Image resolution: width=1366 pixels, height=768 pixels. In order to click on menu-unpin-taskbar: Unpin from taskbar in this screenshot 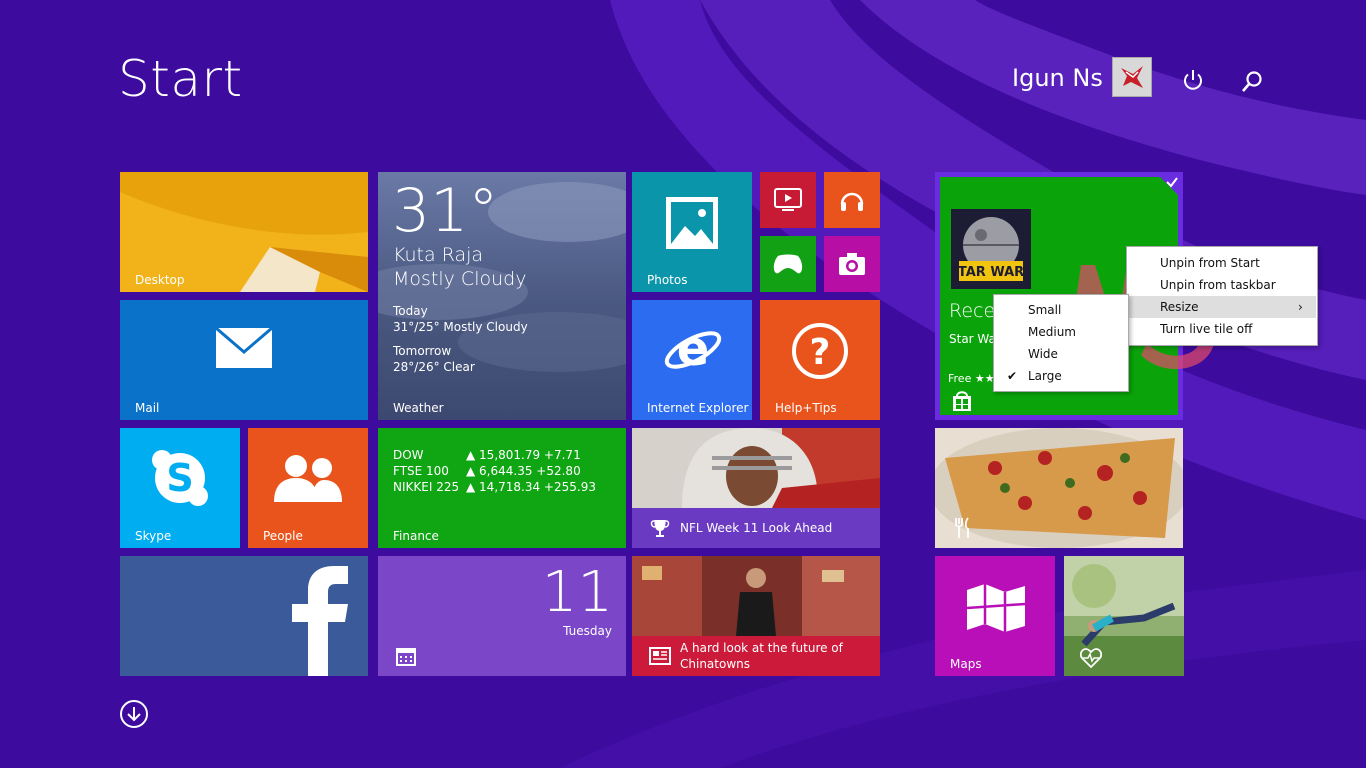, I will do `click(1222, 285)`.